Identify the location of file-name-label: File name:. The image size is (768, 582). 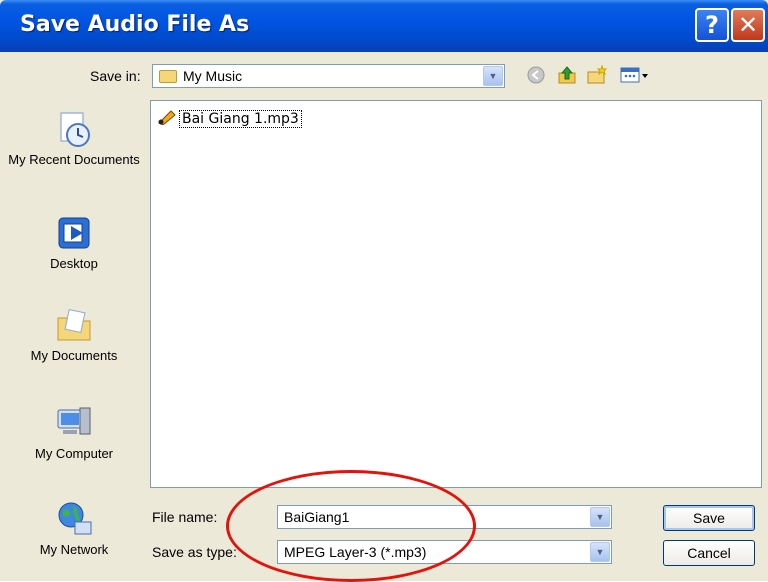
(185, 517).